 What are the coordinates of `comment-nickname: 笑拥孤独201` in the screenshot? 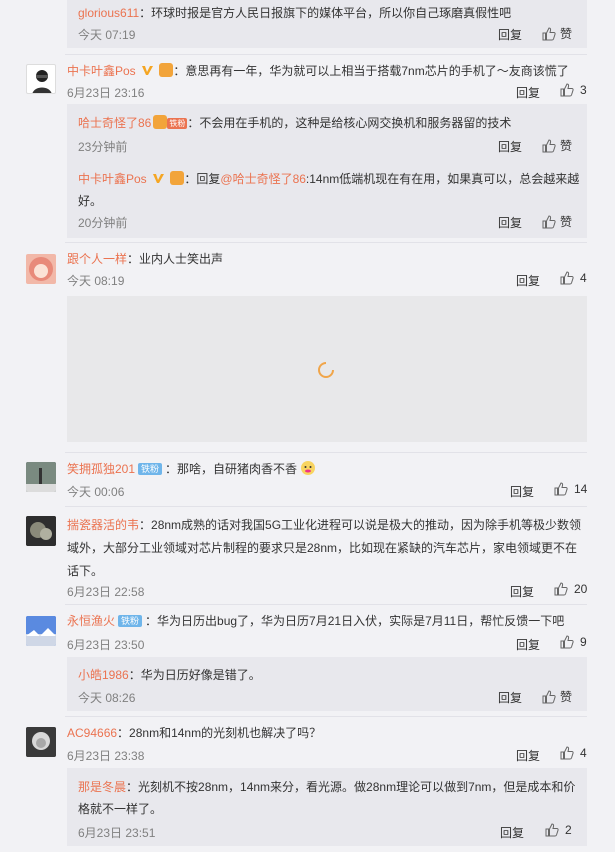 It's located at (101, 469).